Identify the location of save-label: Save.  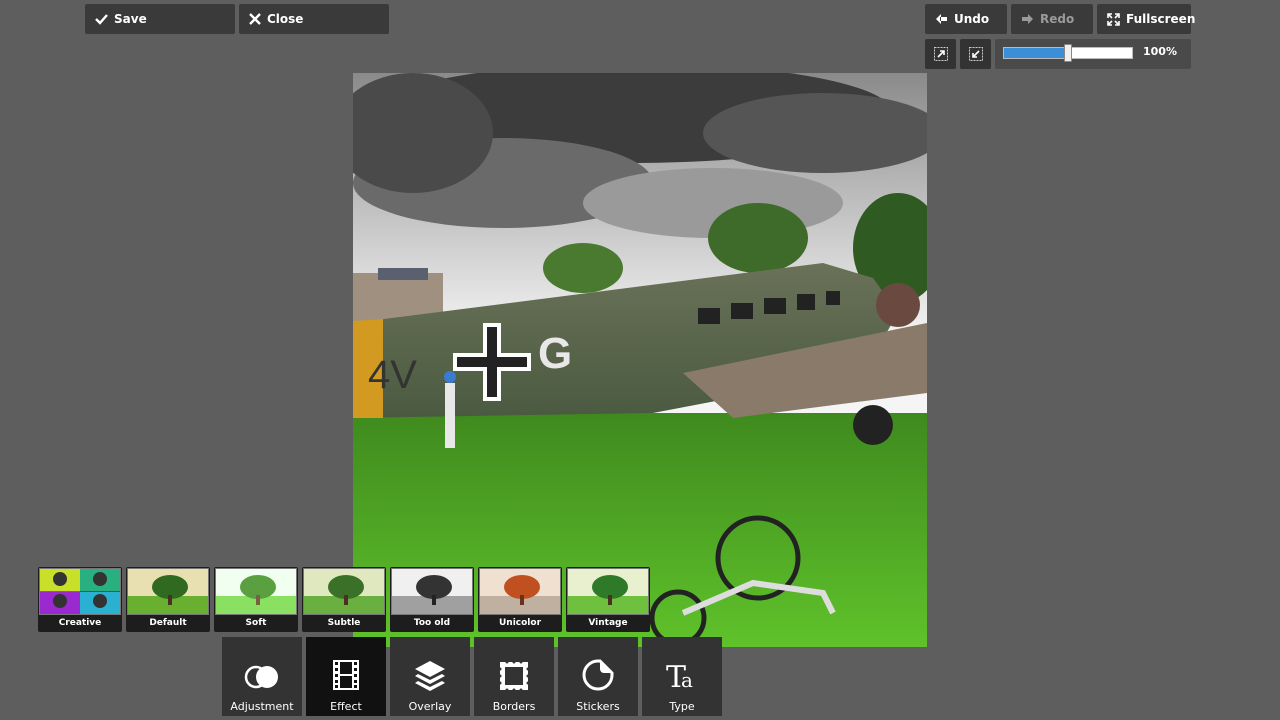
(130, 19).